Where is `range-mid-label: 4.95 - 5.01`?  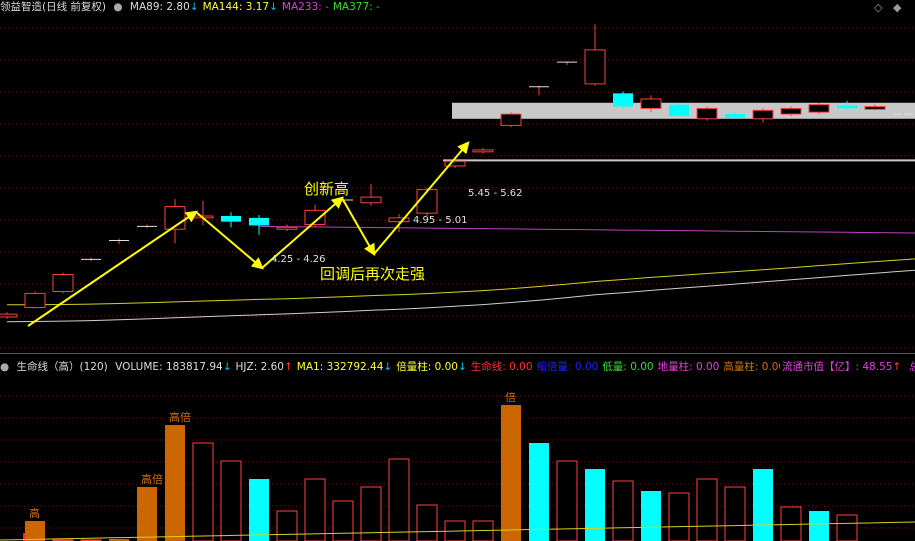 range-mid-label: 4.95 - 5.01 is located at coordinates (440, 220).